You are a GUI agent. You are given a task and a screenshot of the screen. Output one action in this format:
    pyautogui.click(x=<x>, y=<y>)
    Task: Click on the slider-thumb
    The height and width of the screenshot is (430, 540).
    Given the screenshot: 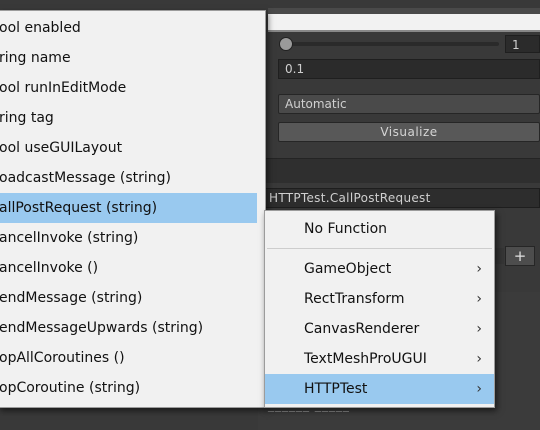 What is the action you would take?
    pyautogui.click(x=286, y=44)
    